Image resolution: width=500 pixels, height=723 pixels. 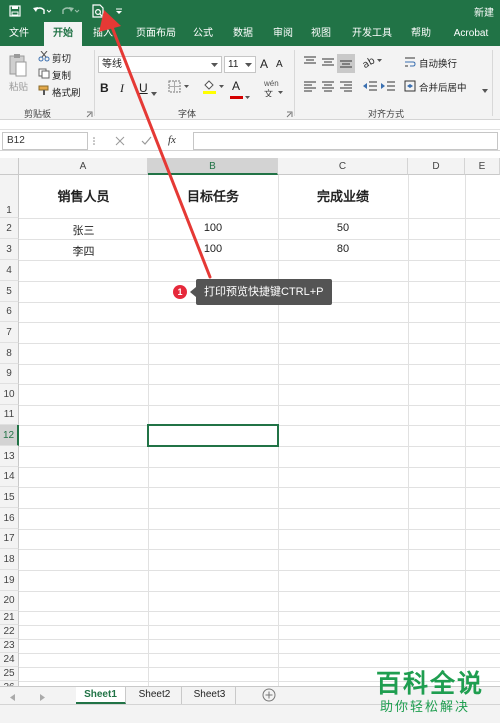 What do you see at coordinates (44, 57) in the screenshot?
I see `scissors-icon` at bounding box center [44, 57].